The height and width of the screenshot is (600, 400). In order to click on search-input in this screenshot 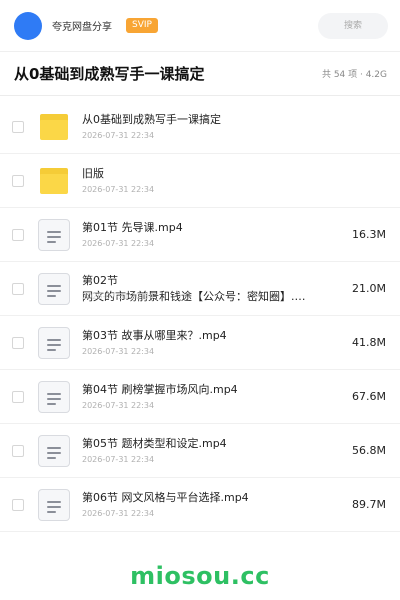, I will do `click(353, 25)`.